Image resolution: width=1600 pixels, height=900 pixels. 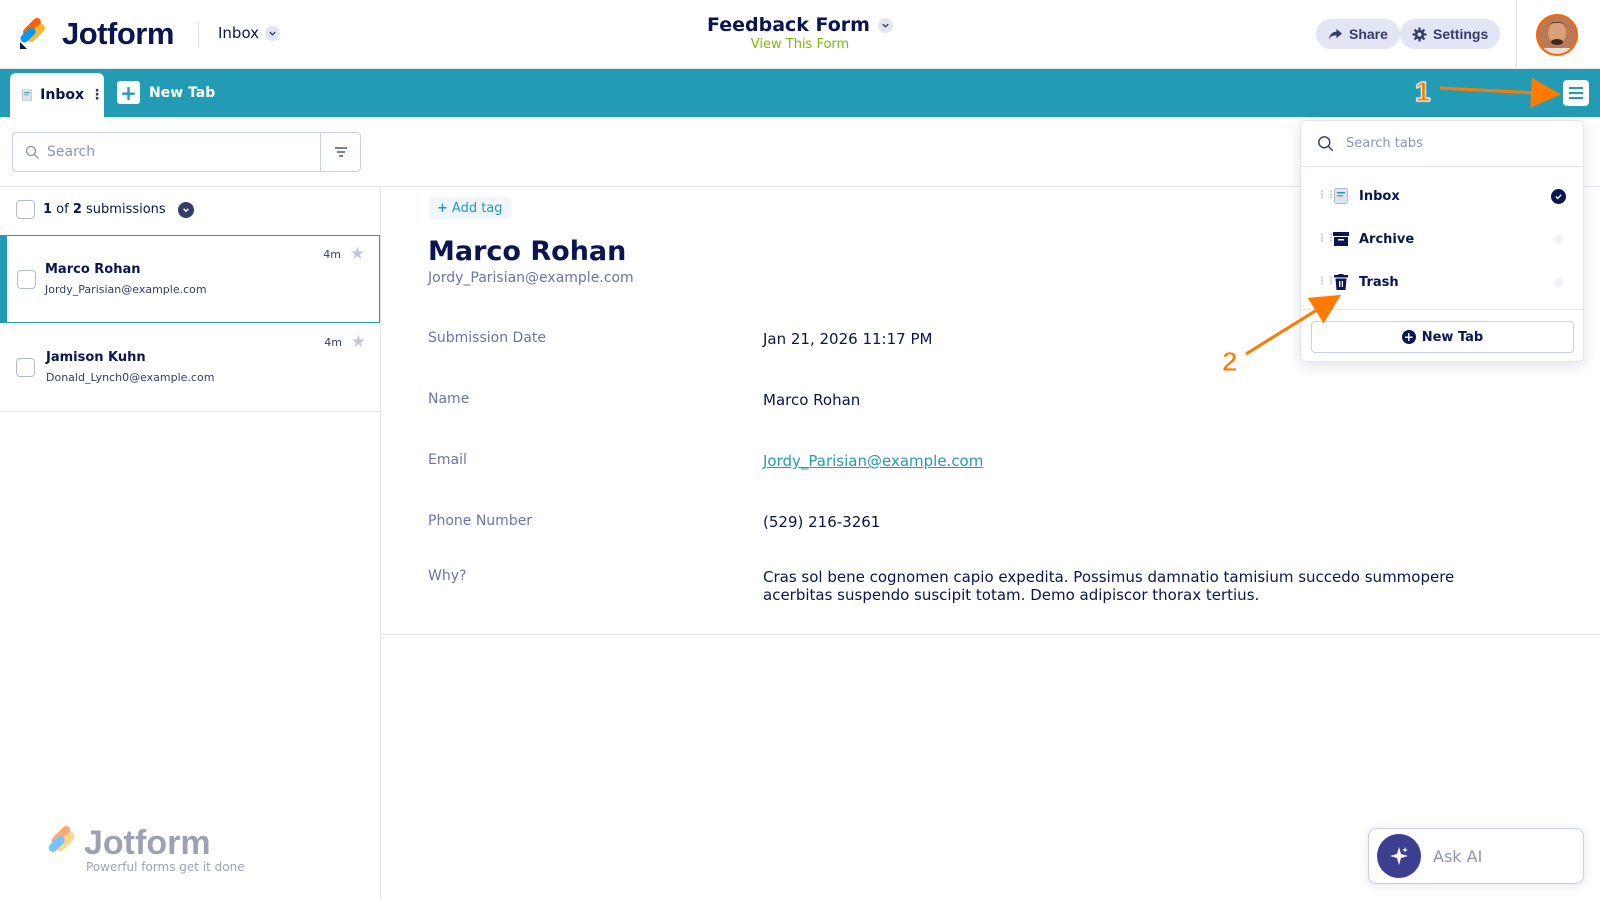 I want to click on tabs-menu-new-tab-button: + New Tab, so click(x=1442, y=337).